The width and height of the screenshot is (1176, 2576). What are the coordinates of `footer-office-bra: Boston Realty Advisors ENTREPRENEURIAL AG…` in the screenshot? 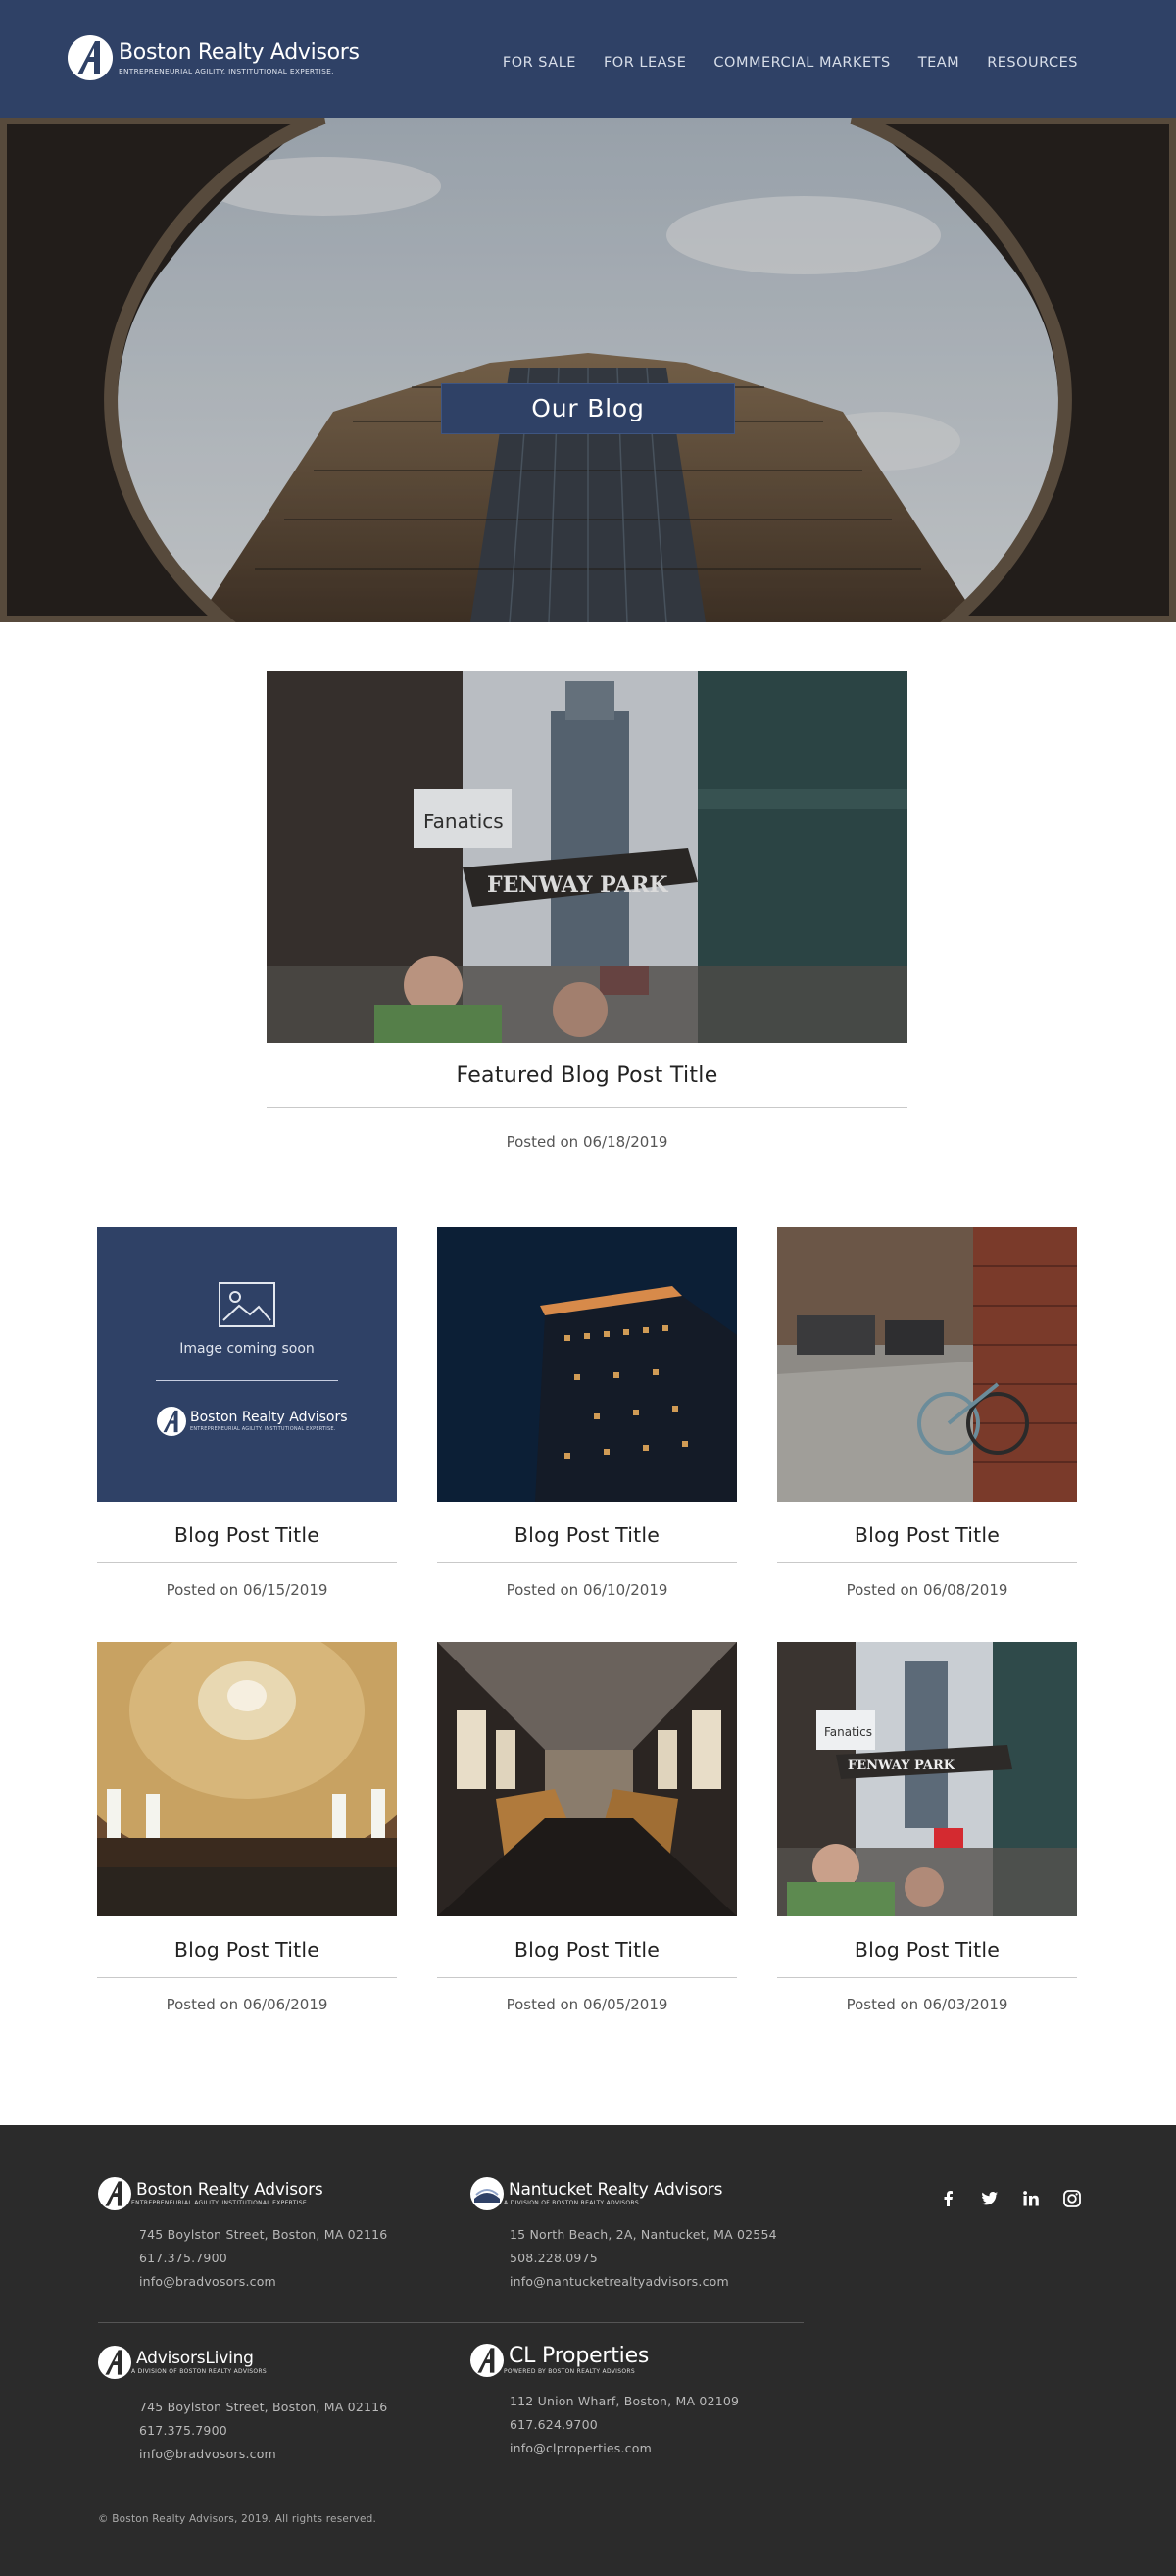 It's located at (242, 2235).